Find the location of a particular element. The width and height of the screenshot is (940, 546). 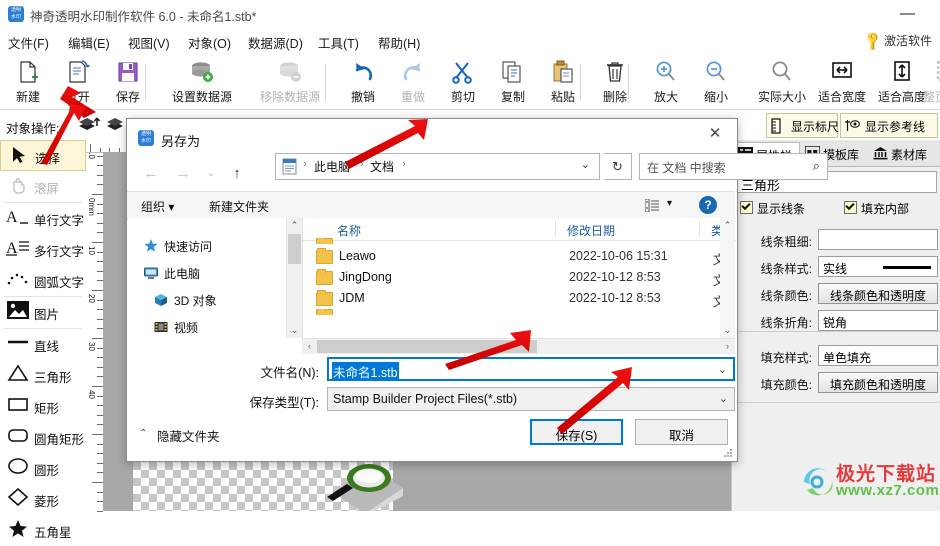

toolbar-button-移除数据源: 移除数据源 is located at coordinates (290, 82).